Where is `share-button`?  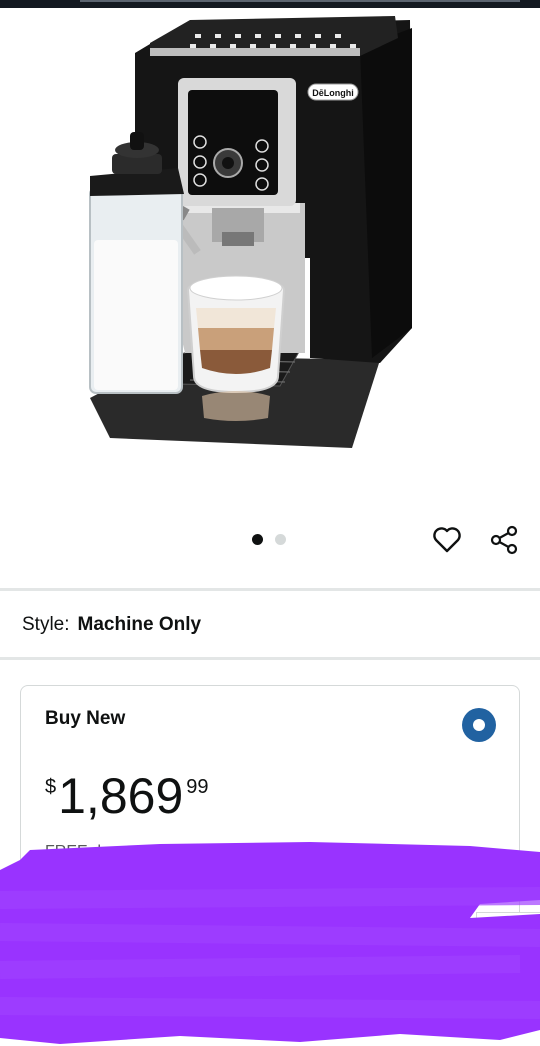
share-button is located at coordinates (504, 540).